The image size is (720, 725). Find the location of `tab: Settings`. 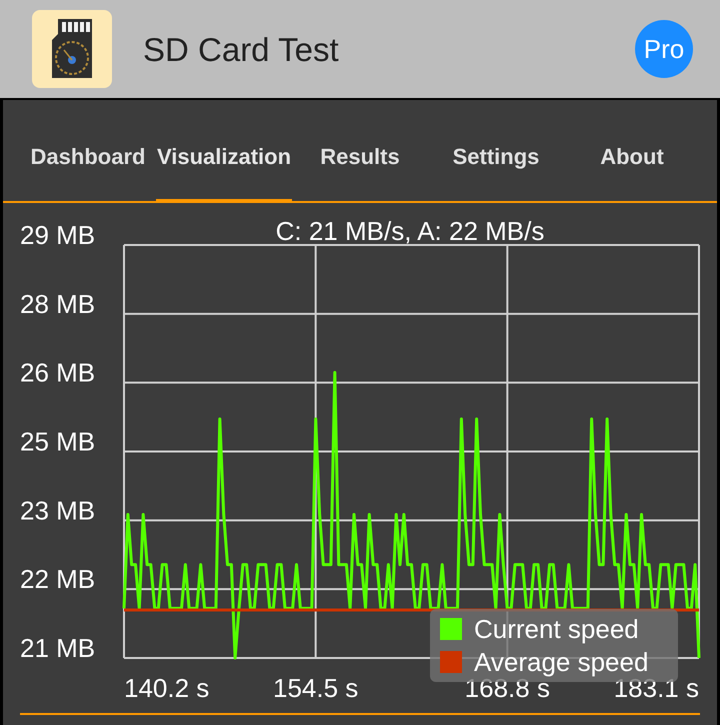

tab: Settings is located at coordinates (496, 168).